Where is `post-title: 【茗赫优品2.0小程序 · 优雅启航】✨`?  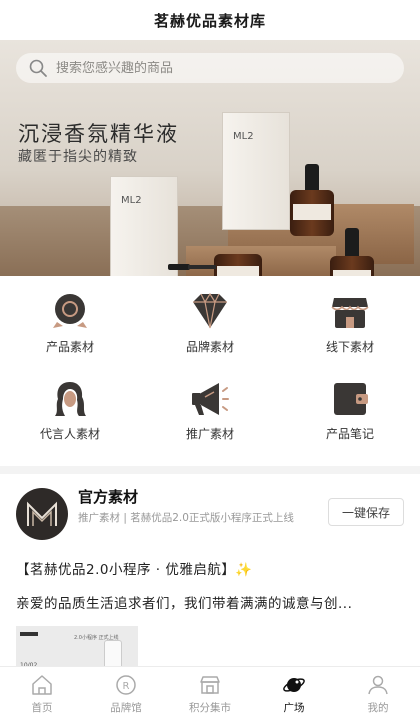
post-title: 【茗赫优品2.0小程序 · 优雅启航】✨ is located at coordinates (134, 570).